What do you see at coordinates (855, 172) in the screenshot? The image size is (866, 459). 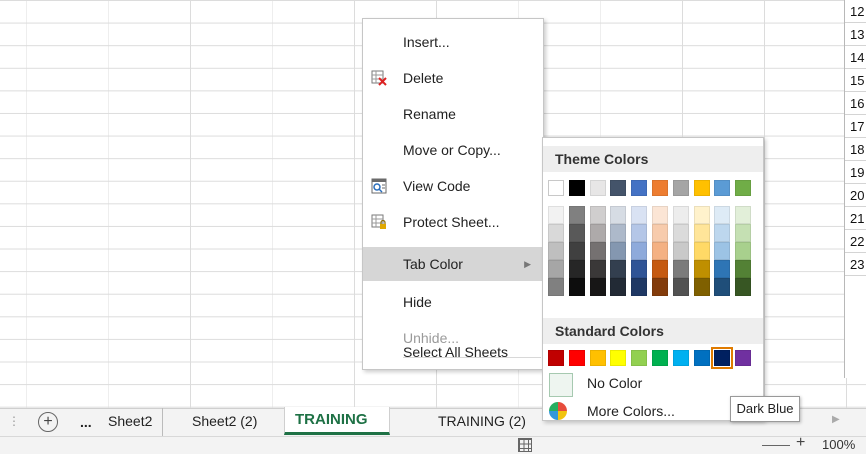 I see `row-number: 19` at bounding box center [855, 172].